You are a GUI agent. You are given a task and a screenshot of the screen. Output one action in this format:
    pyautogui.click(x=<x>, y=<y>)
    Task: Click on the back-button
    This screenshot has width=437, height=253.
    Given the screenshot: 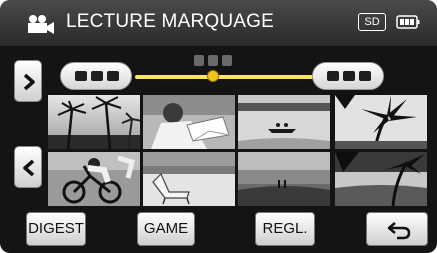 What is the action you would take?
    pyautogui.click(x=397, y=229)
    